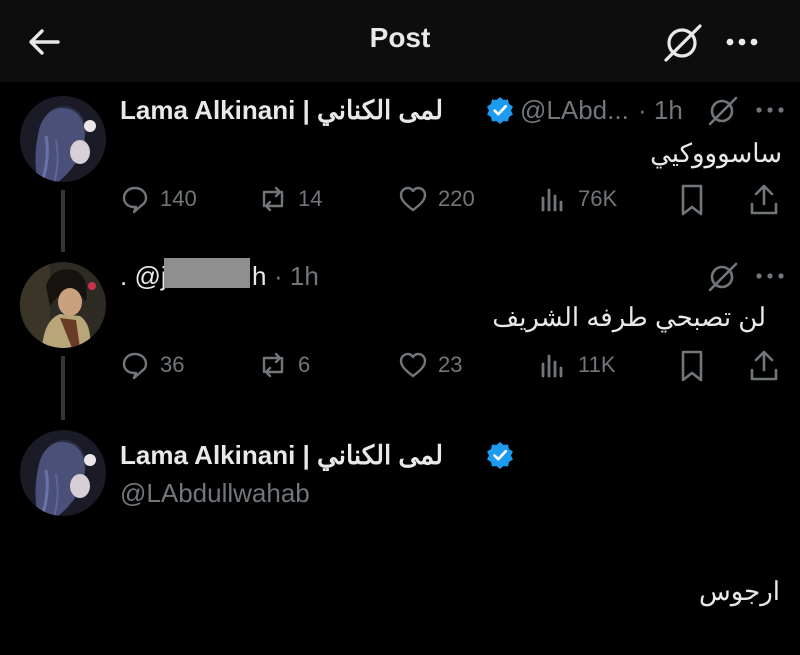 Image resolution: width=800 pixels, height=655 pixels. I want to click on like-count: 23, so click(450, 364).